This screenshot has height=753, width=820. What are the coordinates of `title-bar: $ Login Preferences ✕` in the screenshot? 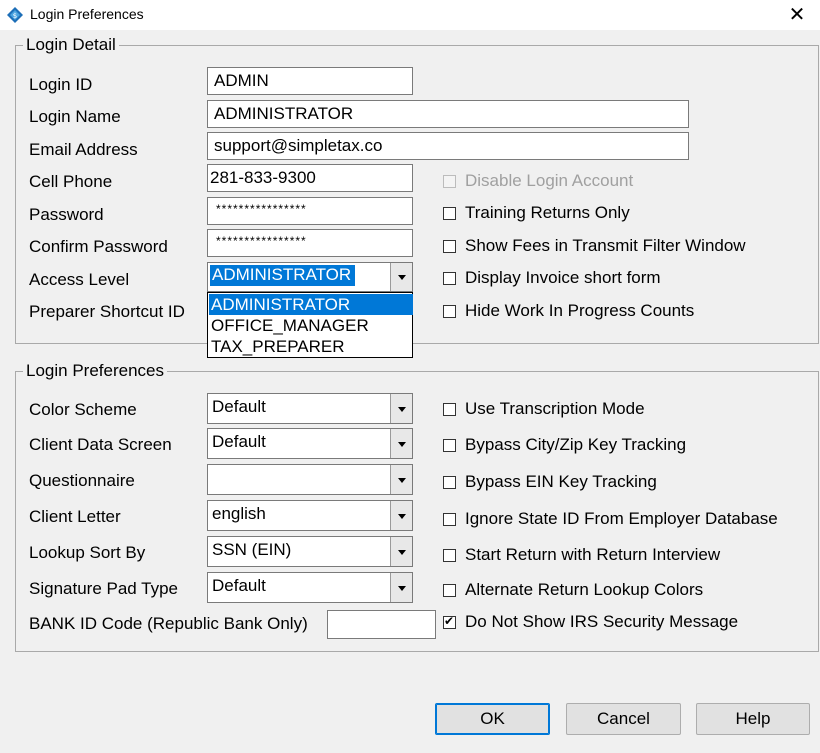 It's located at (410, 15).